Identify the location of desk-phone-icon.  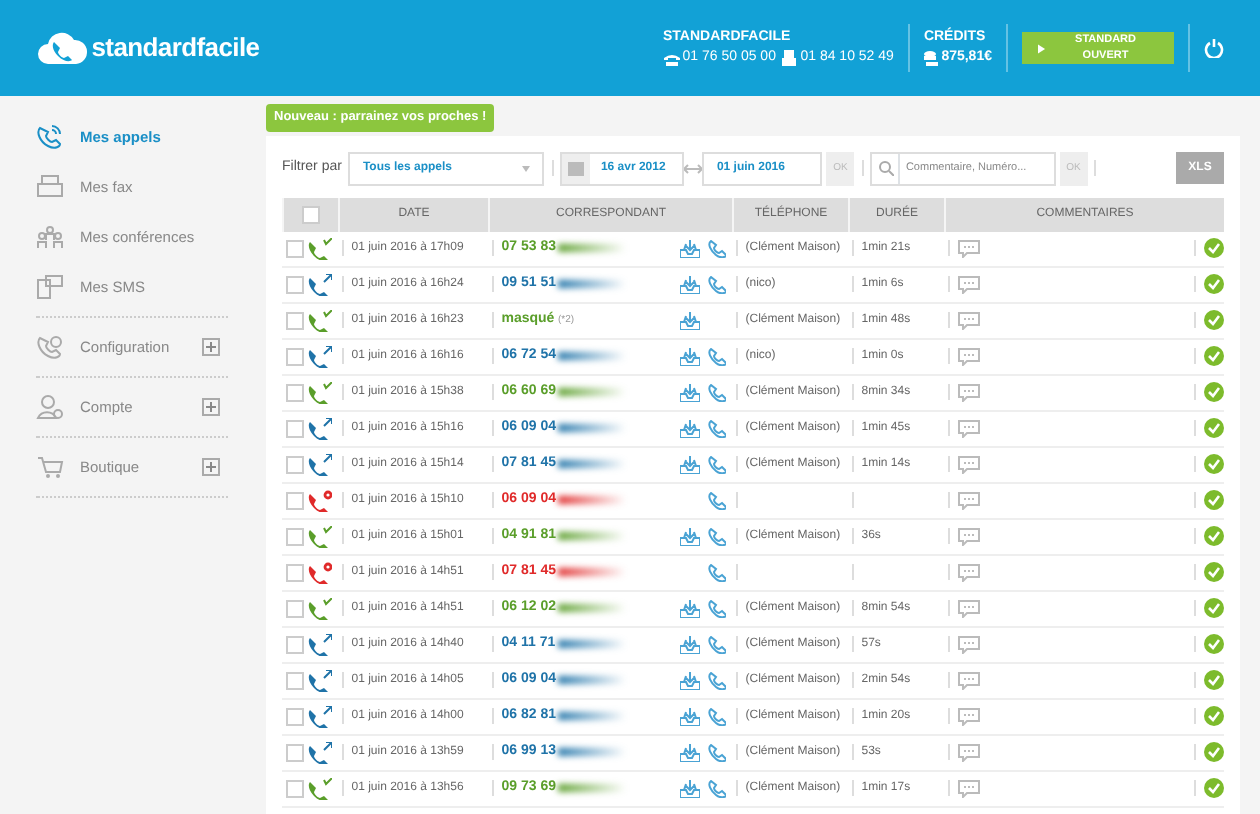
(671, 58).